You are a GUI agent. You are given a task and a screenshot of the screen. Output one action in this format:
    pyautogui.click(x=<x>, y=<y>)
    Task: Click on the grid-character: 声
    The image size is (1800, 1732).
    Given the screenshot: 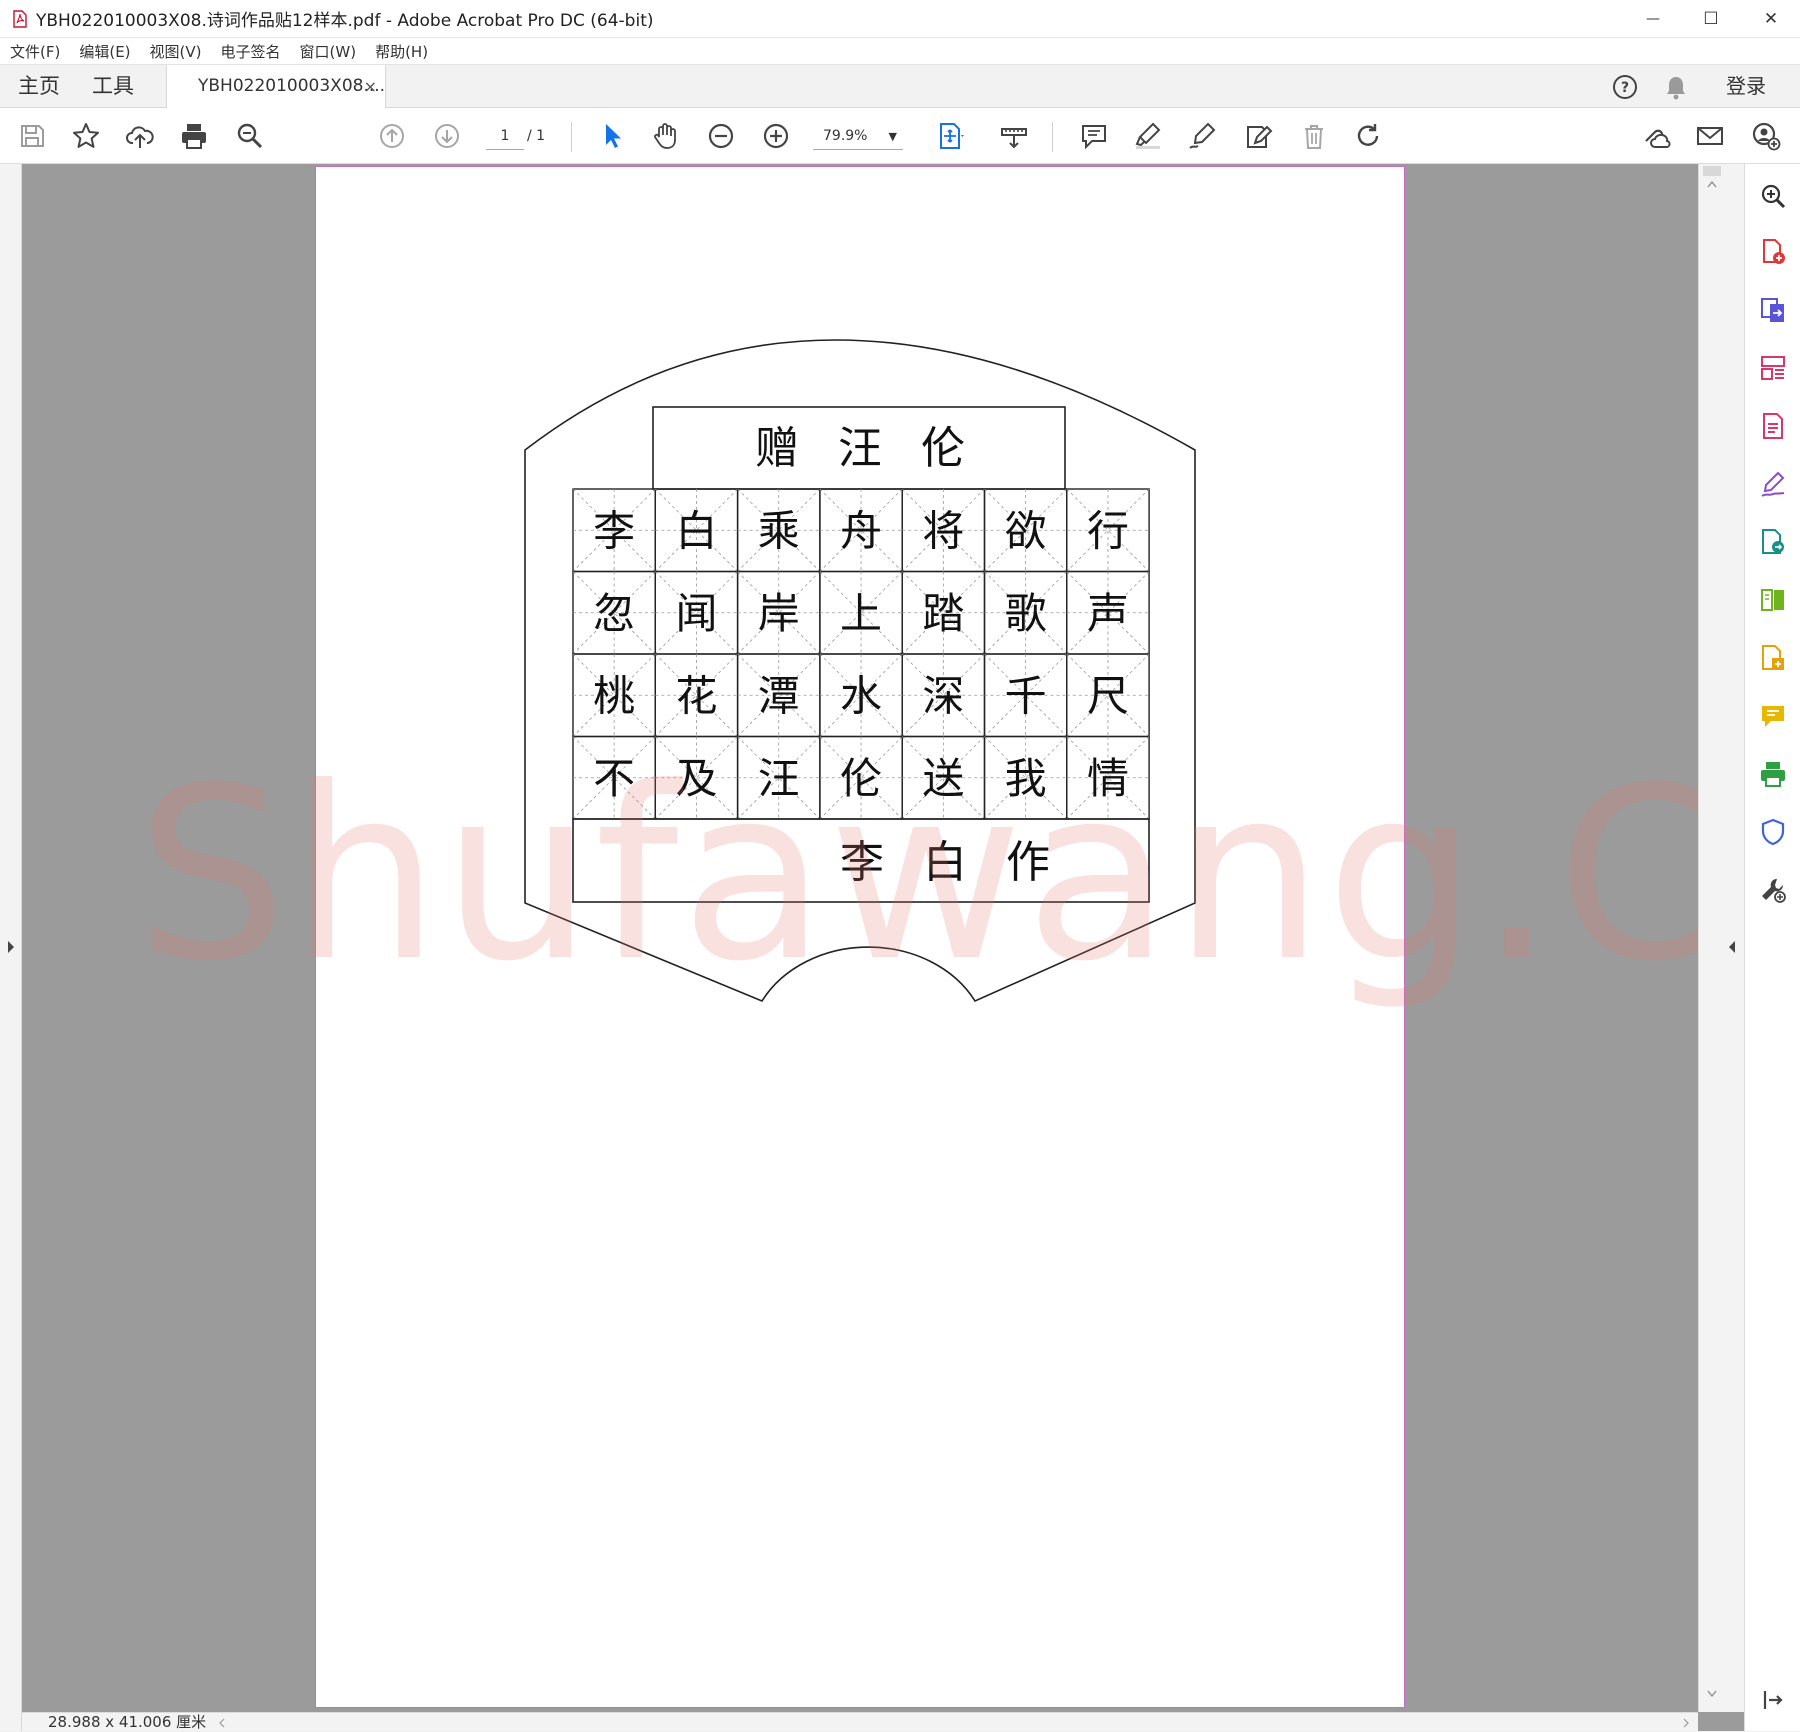 What is the action you would take?
    pyautogui.click(x=1108, y=613)
    